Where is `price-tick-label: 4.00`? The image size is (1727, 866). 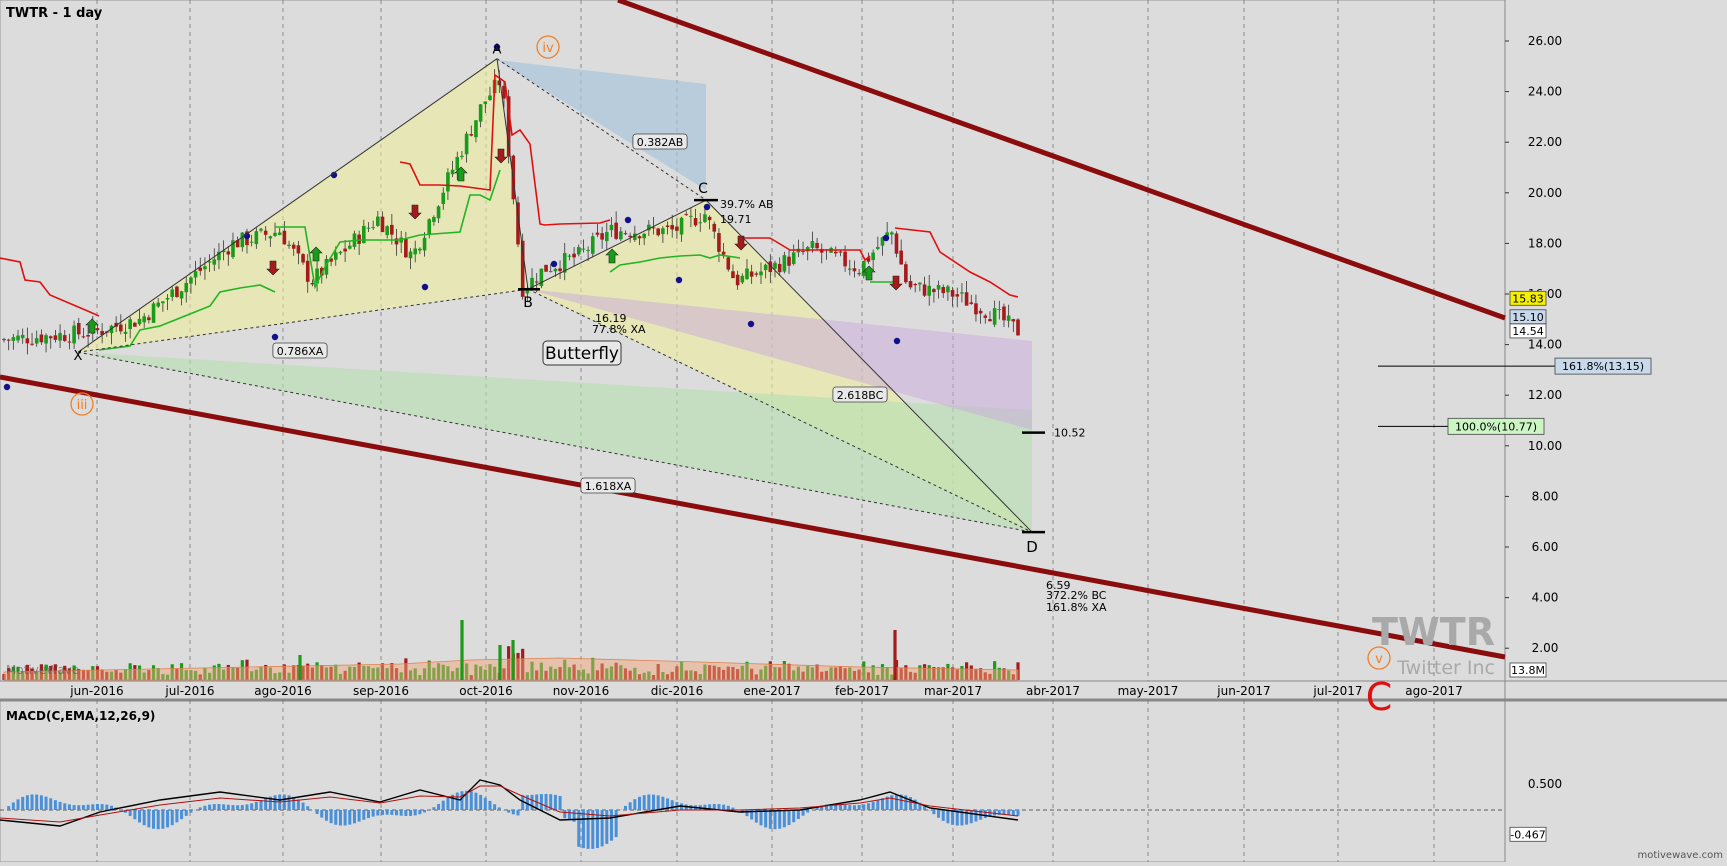
price-tick-label: 4.00 is located at coordinates (1545, 598).